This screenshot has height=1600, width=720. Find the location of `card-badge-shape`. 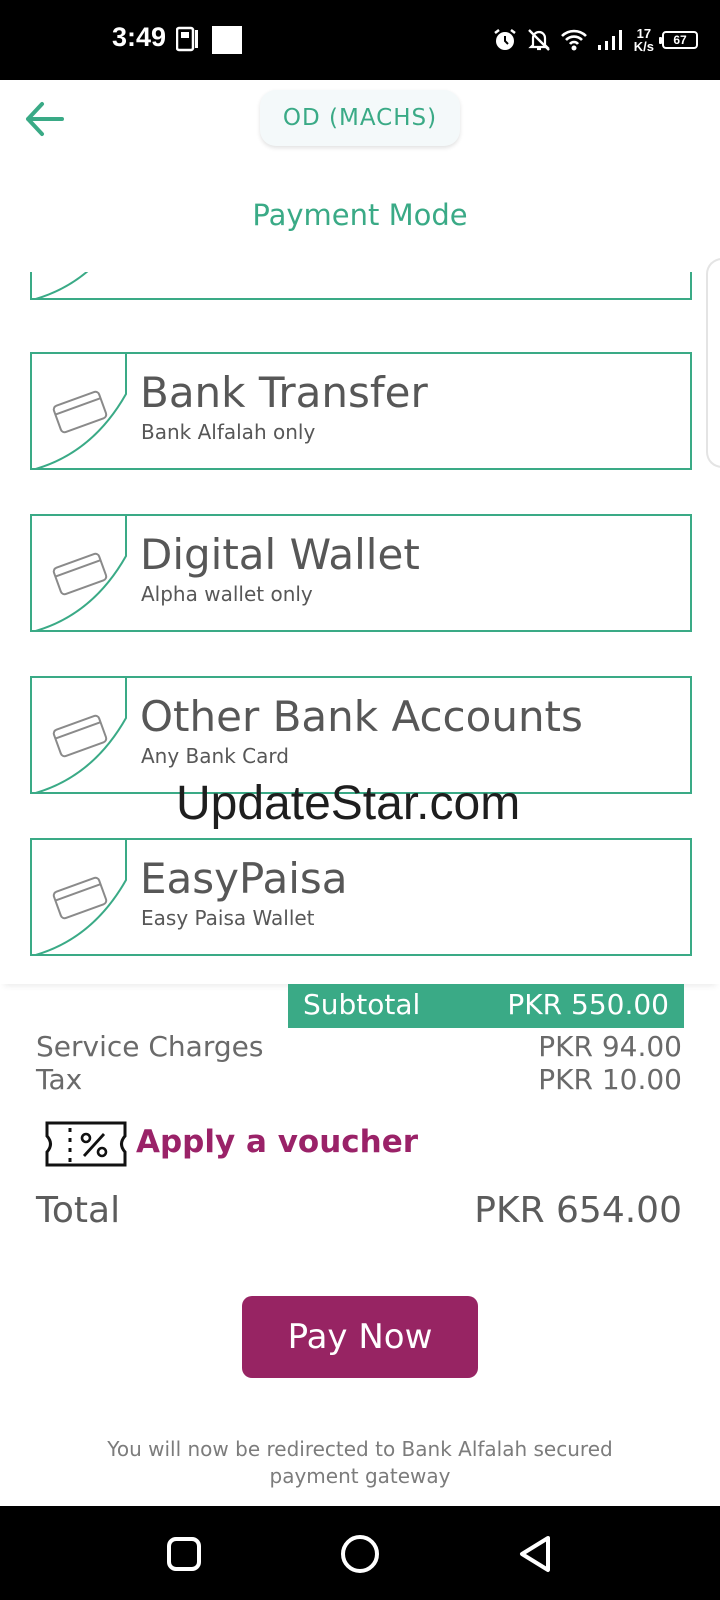

card-badge-shape is located at coordinates (62, 285).